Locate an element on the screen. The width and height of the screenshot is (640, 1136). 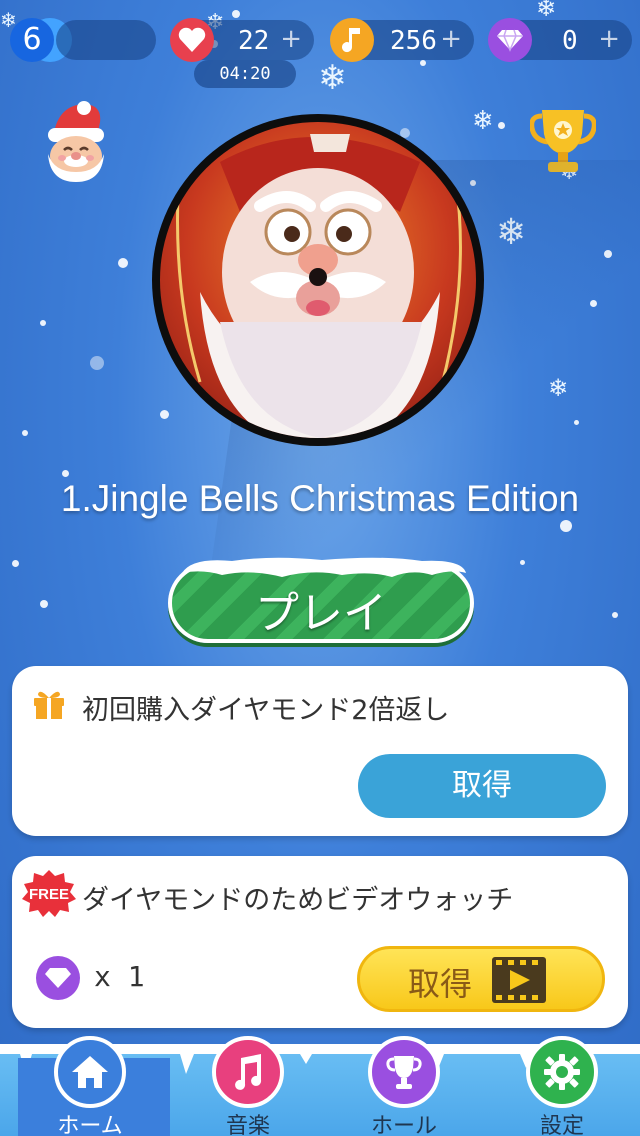
home-icon is located at coordinates (90, 1072).